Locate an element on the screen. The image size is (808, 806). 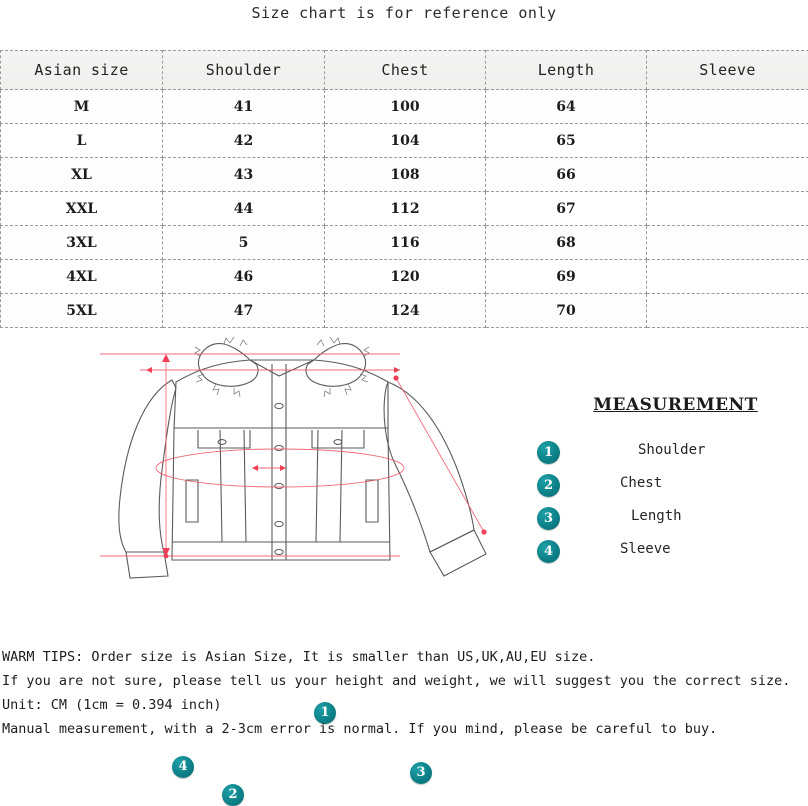
cell-chest: 104 is located at coordinates (405, 141).